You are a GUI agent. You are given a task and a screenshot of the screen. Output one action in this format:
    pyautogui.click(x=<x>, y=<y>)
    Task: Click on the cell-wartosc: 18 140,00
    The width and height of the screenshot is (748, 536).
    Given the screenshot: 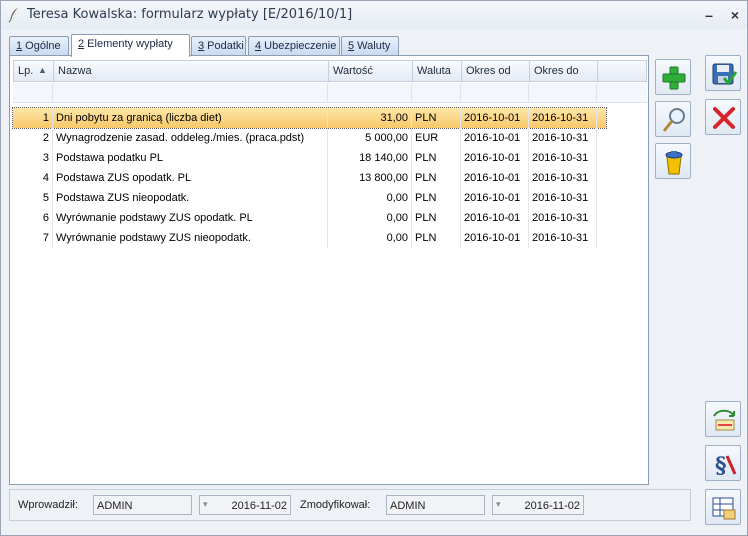 What is the action you would take?
    pyautogui.click(x=370, y=158)
    